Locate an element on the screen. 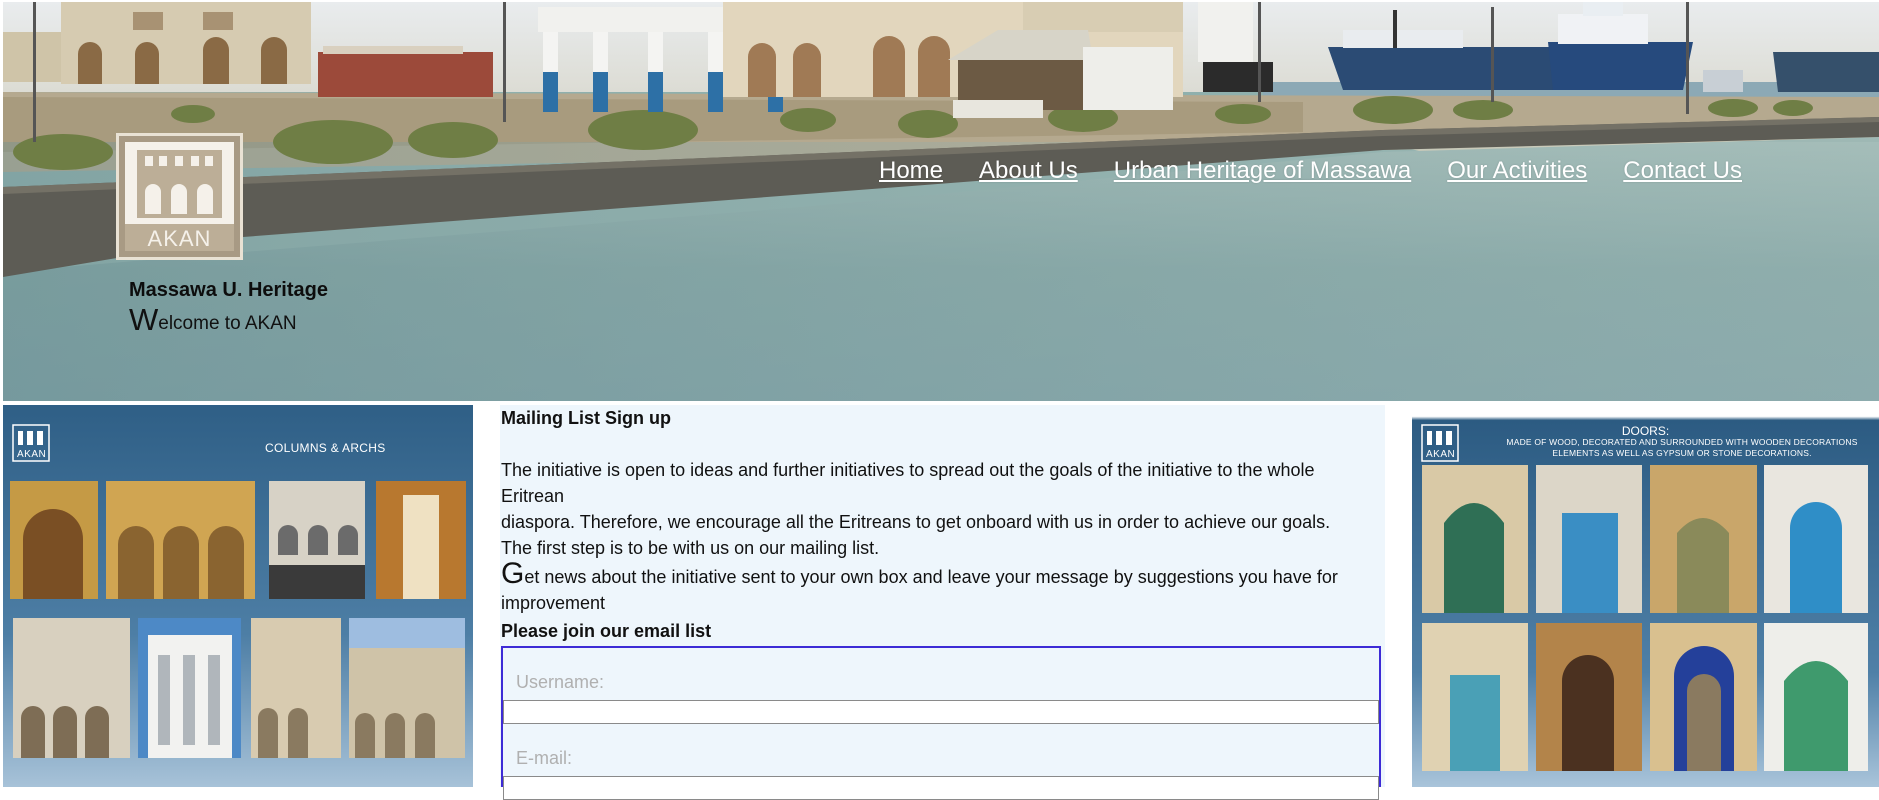 The width and height of the screenshot is (1879, 800). news-initial: G is located at coordinates (513, 573).